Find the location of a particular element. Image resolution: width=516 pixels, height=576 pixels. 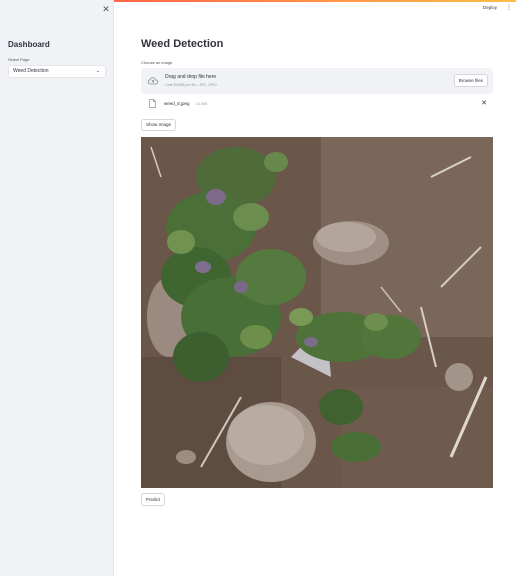

page-select: Weed Detection ⌄ is located at coordinates (57, 71).